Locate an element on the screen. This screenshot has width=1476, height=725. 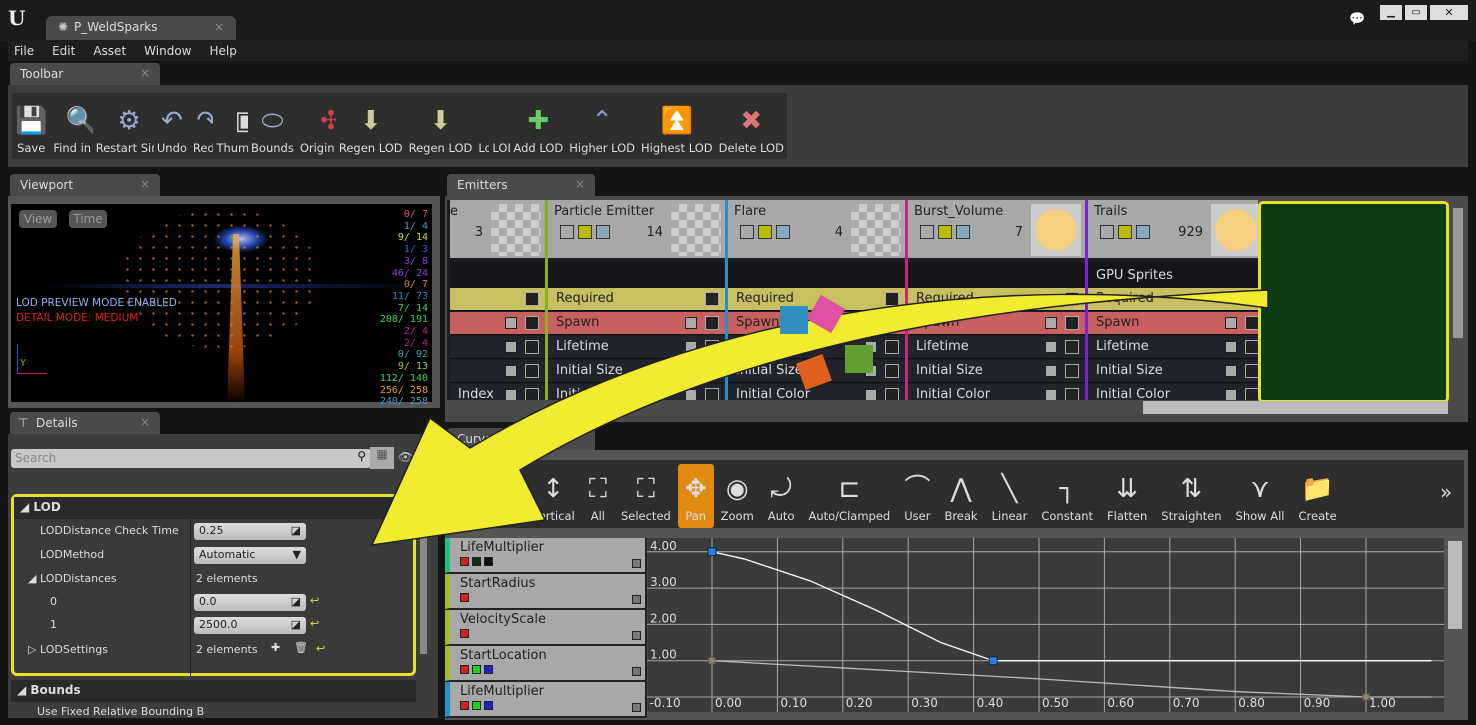
create-button: 📁 Create is located at coordinates (1318, 496).